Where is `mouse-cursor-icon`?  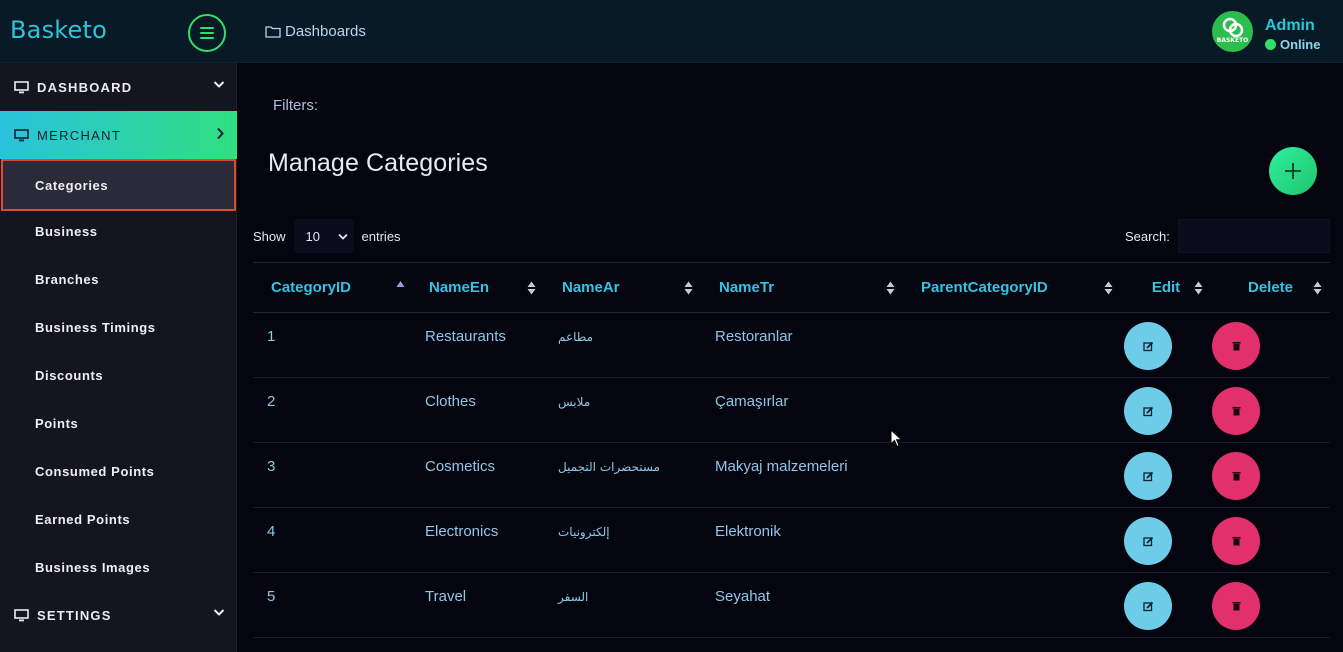 mouse-cursor-icon is located at coordinates (896, 438).